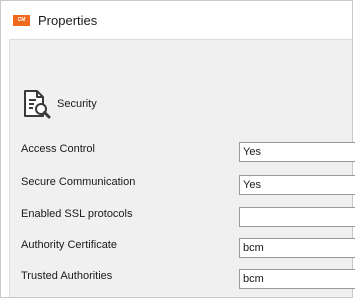 This screenshot has height=300, width=355. I want to click on secure-communication-field, so click(297, 185).